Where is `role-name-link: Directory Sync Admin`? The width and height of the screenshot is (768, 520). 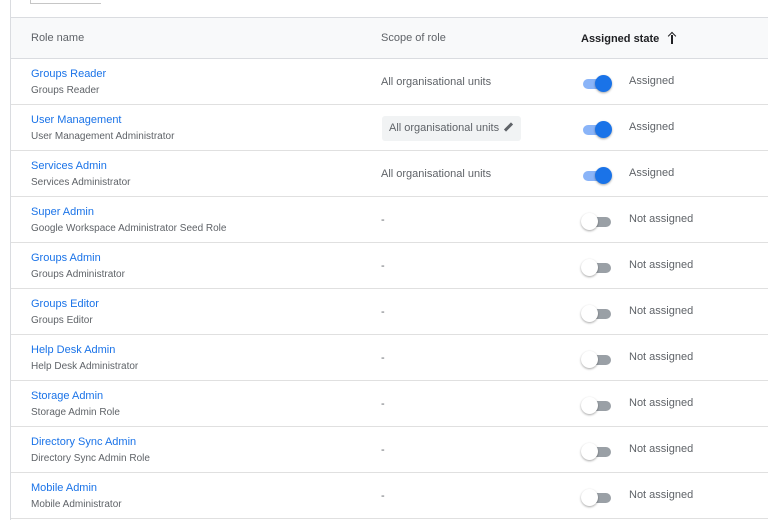
role-name-link: Directory Sync Admin is located at coordinates (83, 442).